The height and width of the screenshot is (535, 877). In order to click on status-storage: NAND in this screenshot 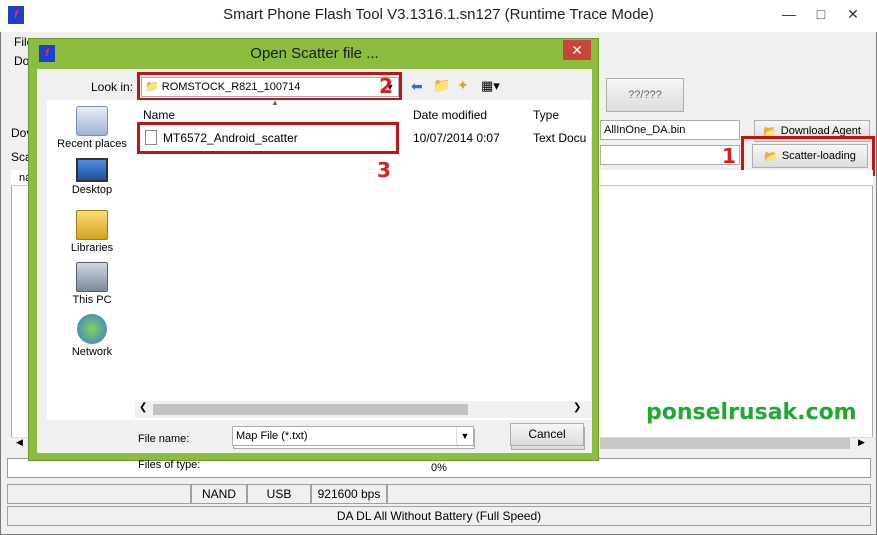, I will do `click(219, 494)`.